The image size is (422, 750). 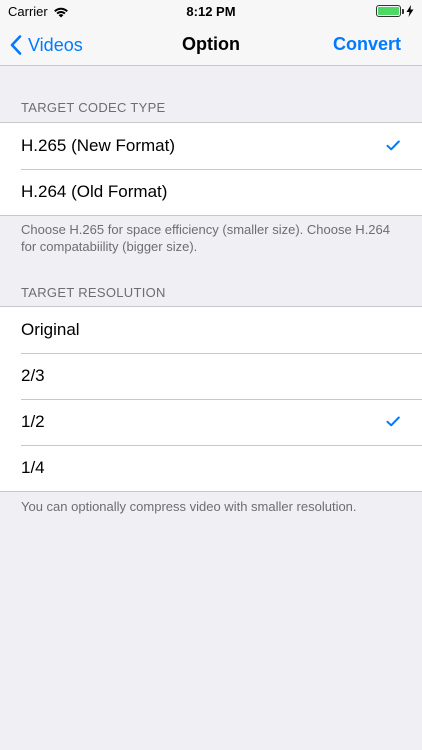 I want to click on status-bar: Carrier 8:12 PM, so click(x=211, y=12).